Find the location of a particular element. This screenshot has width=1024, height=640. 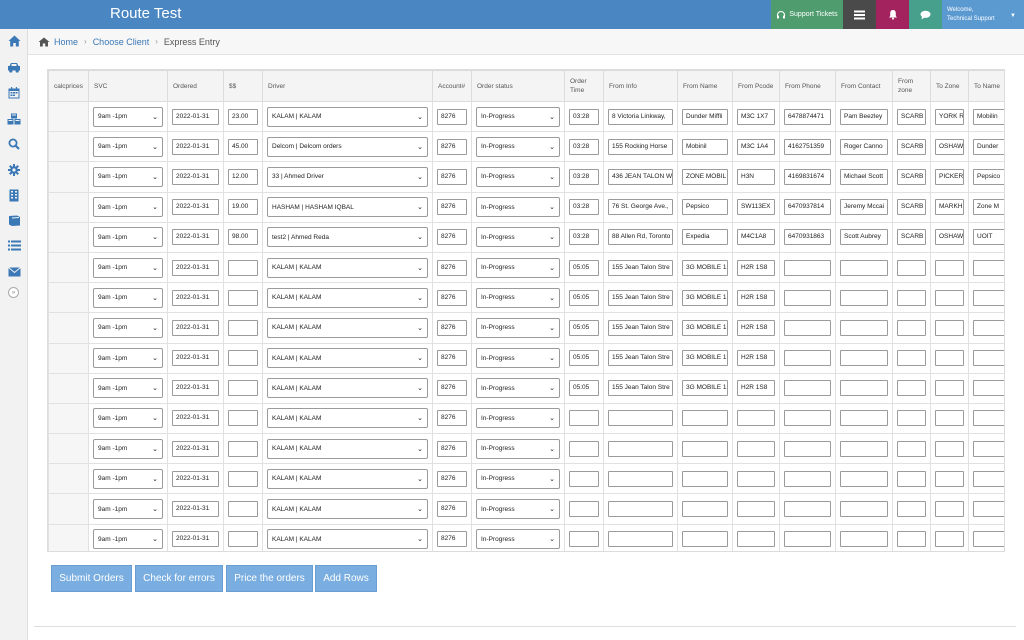

from-phone-input: 6470937814 is located at coordinates (807, 207).